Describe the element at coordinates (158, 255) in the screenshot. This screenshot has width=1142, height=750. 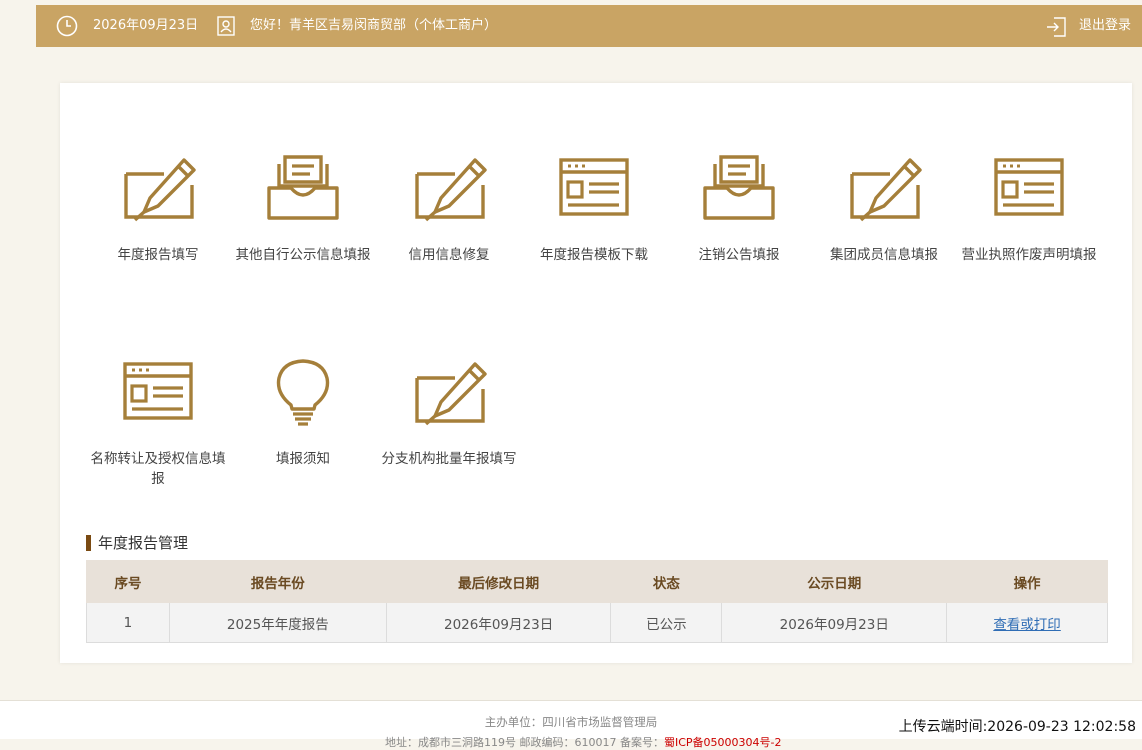
I see `tile-label: 年度报告填写` at that location.